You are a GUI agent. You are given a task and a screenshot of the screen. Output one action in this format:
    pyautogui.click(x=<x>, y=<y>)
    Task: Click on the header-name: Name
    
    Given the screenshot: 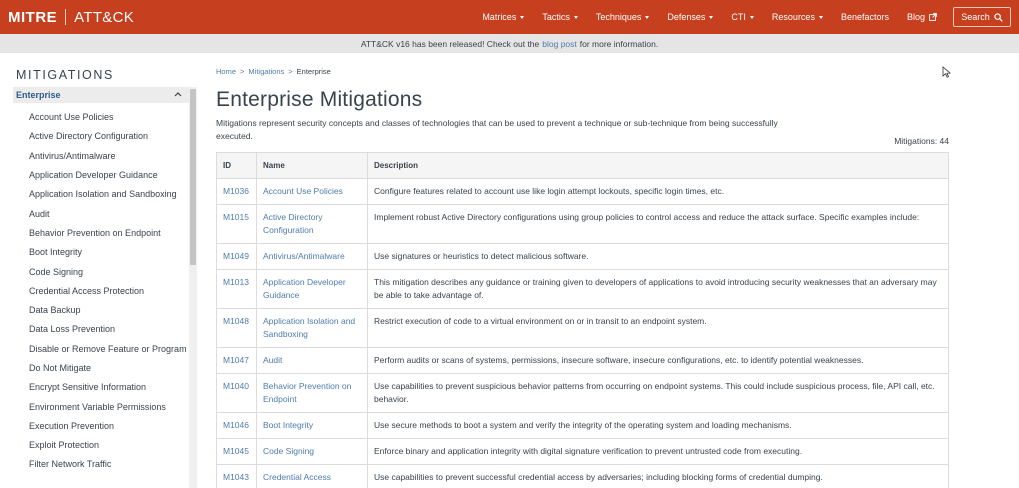 What is the action you would take?
    pyautogui.click(x=312, y=165)
    